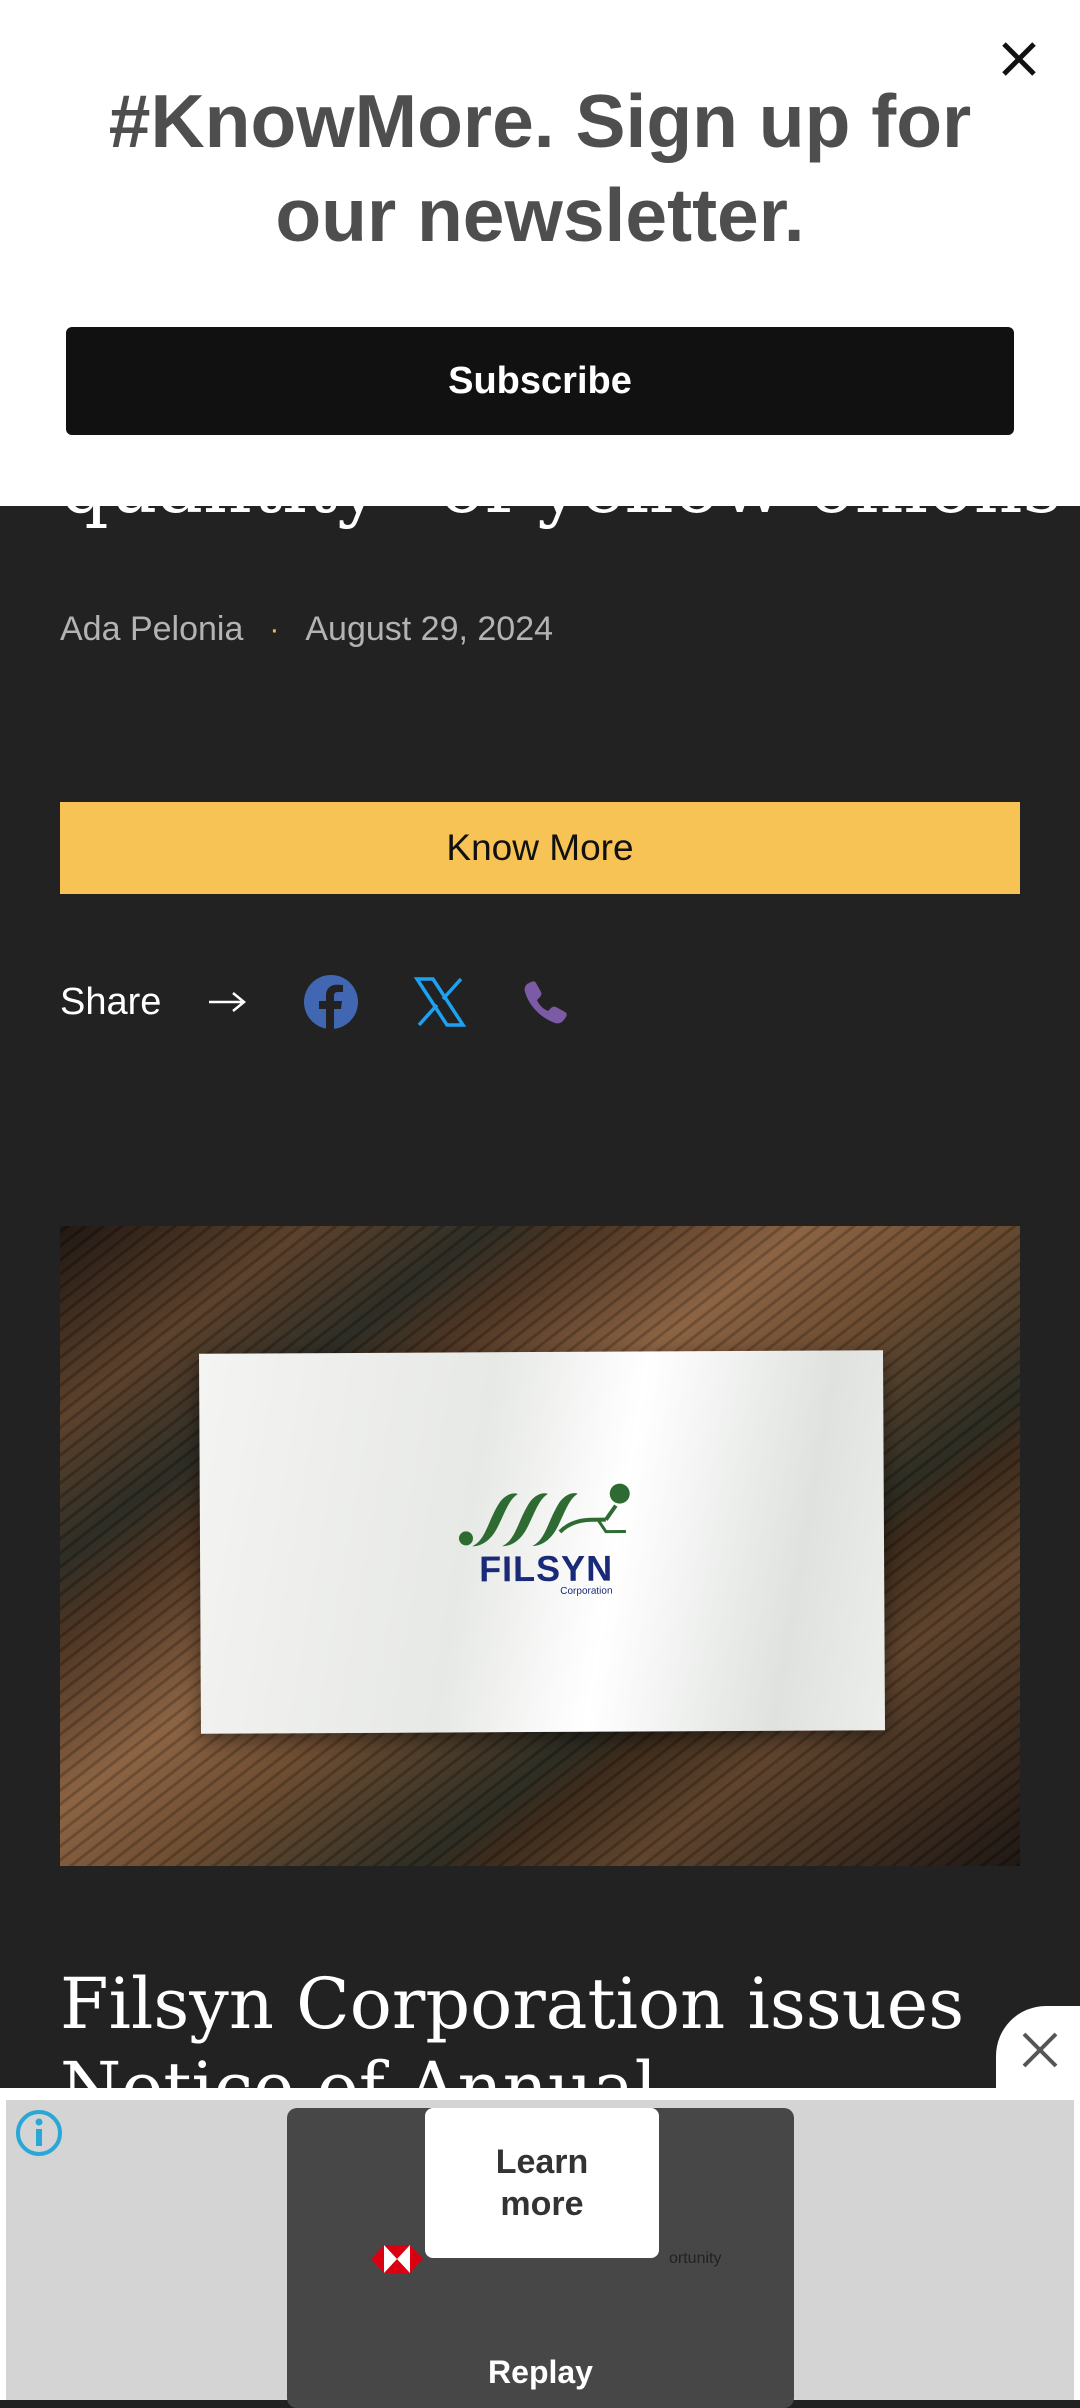  I want to click on business-card: FILSYN Corporation, so click(542, 1542).